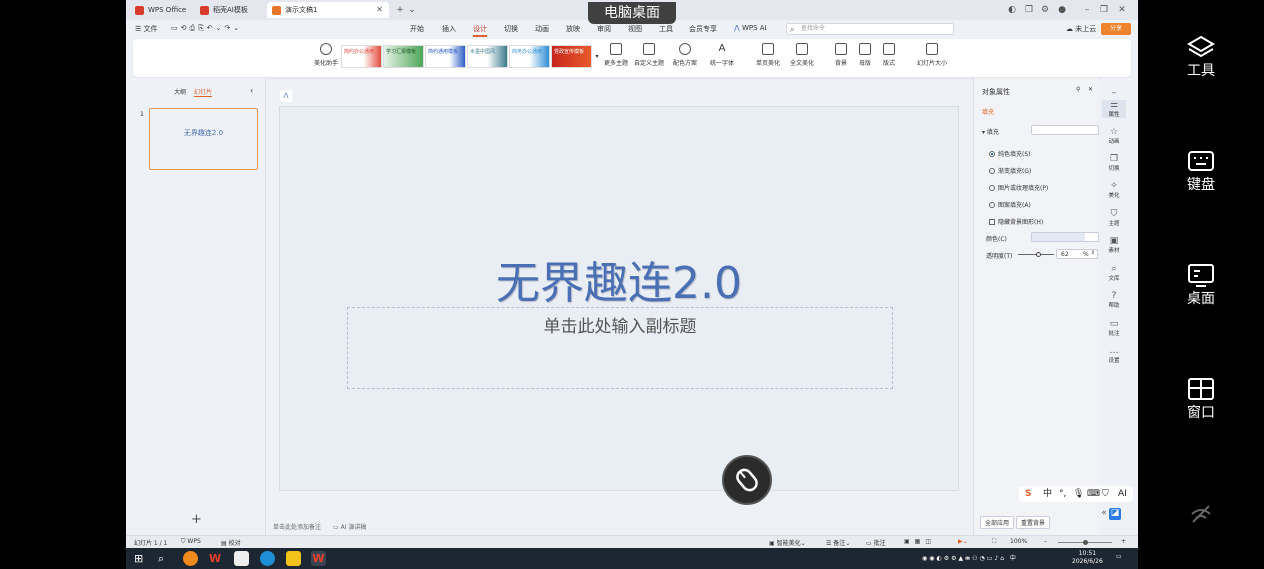  I want to click on play-button: ▶⌄, so click(963, 541).